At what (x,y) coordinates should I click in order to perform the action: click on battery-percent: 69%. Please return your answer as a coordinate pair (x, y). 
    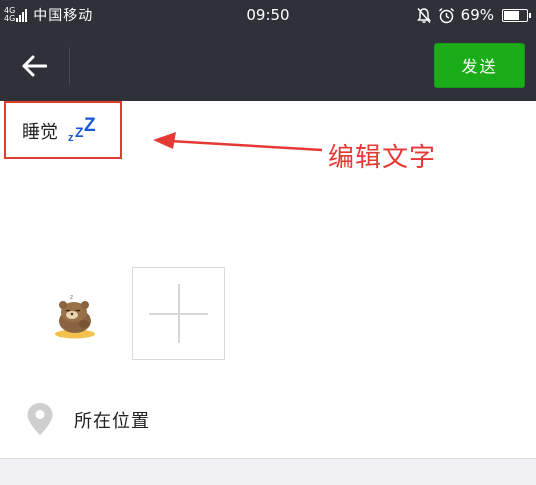
    Looking at the image, I should click on (477, 15).